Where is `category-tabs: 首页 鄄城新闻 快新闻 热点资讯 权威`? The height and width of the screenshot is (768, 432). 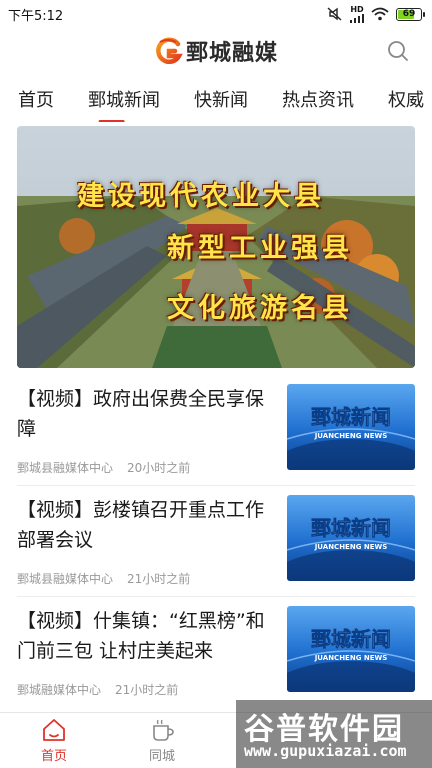
category-tabs: 首页 鄄城新闻 快新闻 热点资讯 权威 is located at coordinates (216, 101).